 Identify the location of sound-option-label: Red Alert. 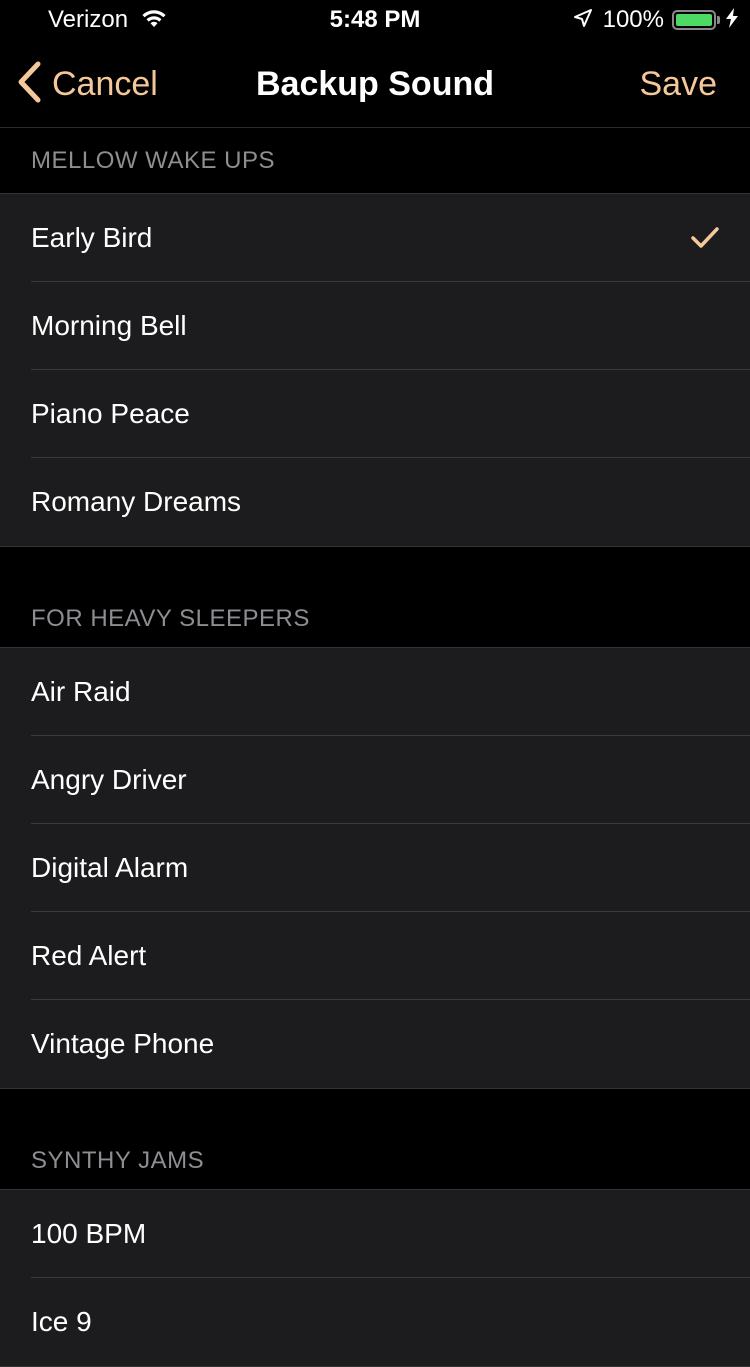
(89, 955).